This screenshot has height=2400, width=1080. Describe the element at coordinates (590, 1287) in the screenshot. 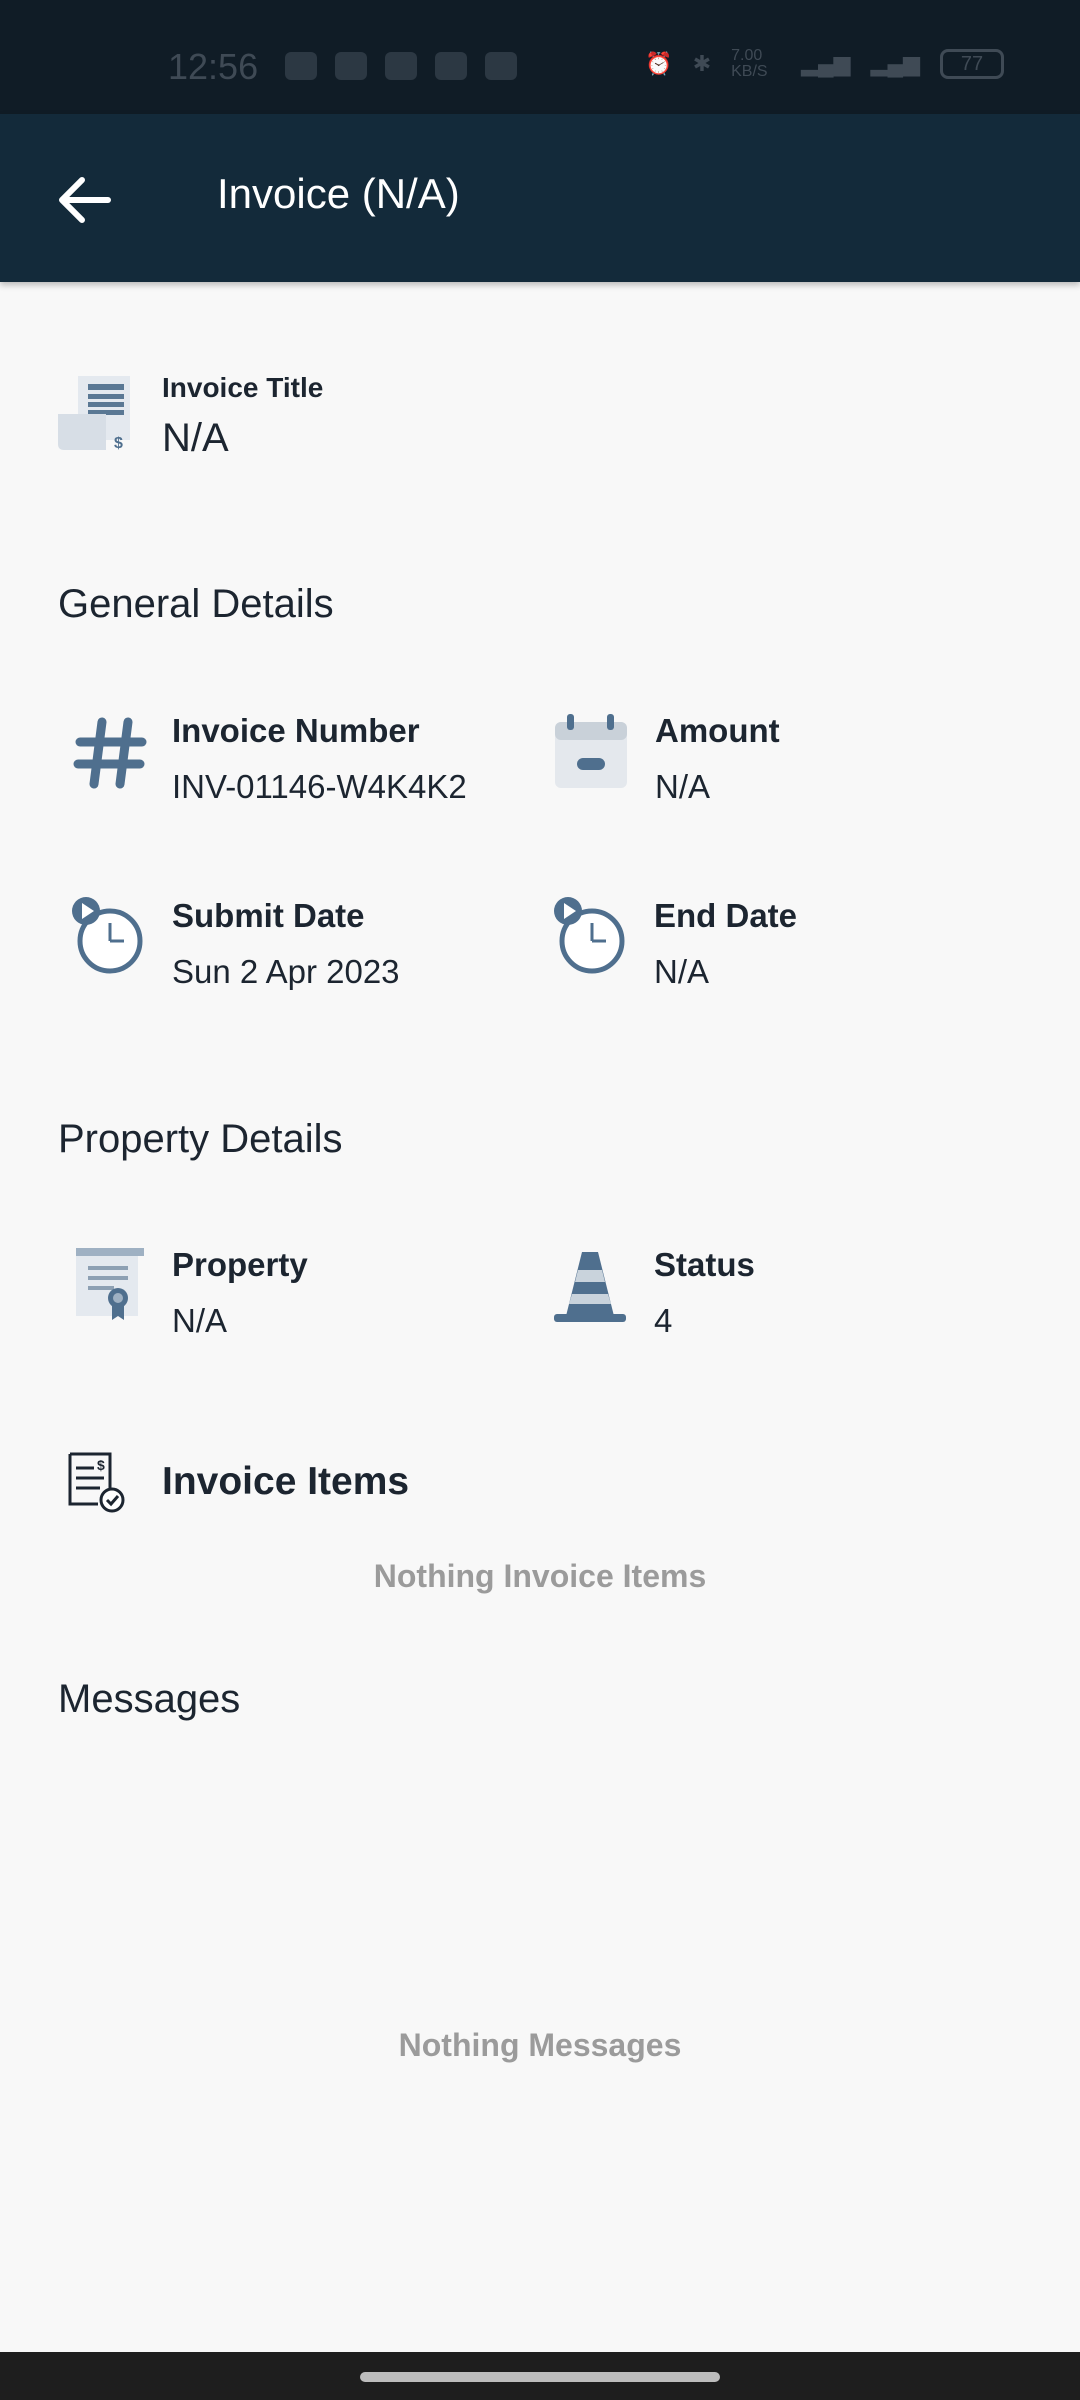

I see `traffic-cone-icon` at that location.